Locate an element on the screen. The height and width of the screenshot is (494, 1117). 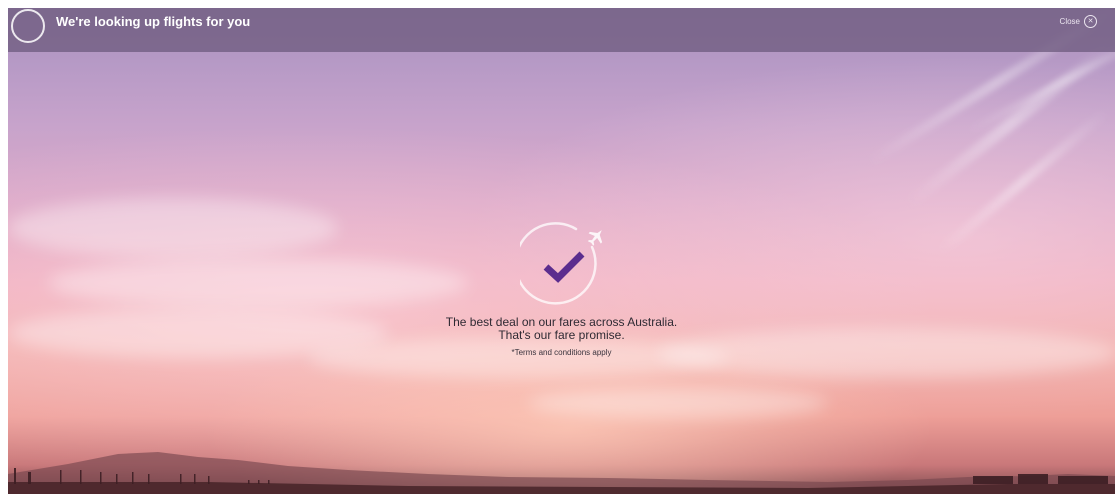
landscape-silhouette is located at coordinates (561, 473).